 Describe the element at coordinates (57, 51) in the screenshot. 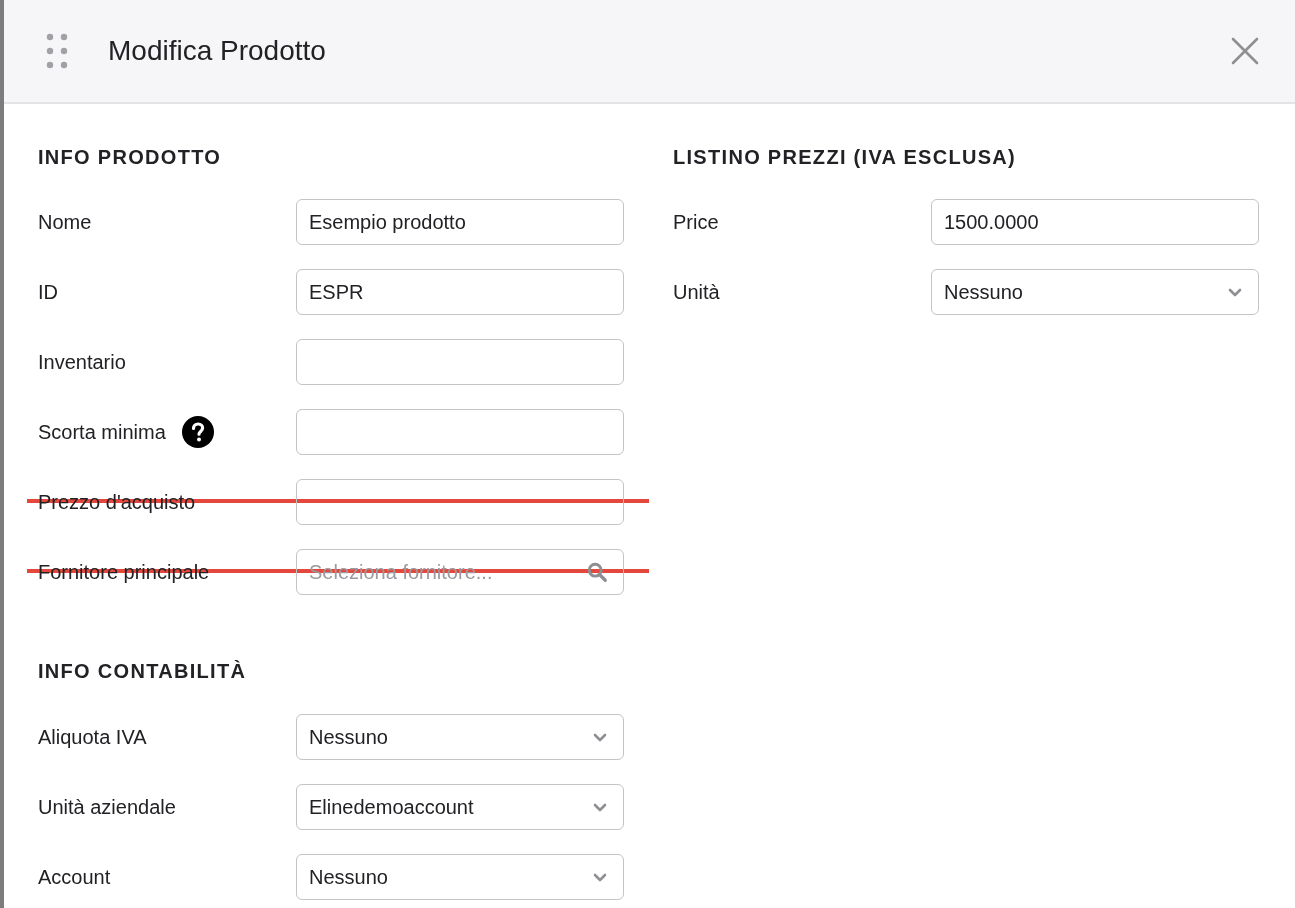

I see `drag-handle-icon` at that location.